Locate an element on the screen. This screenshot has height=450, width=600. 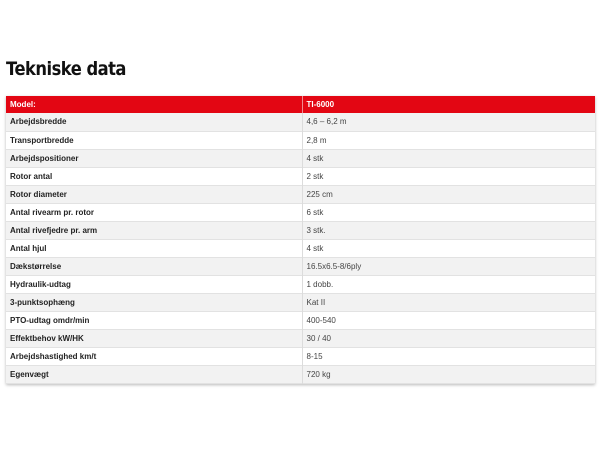
row-value: 2 stk is located at coordinates (448, 176).